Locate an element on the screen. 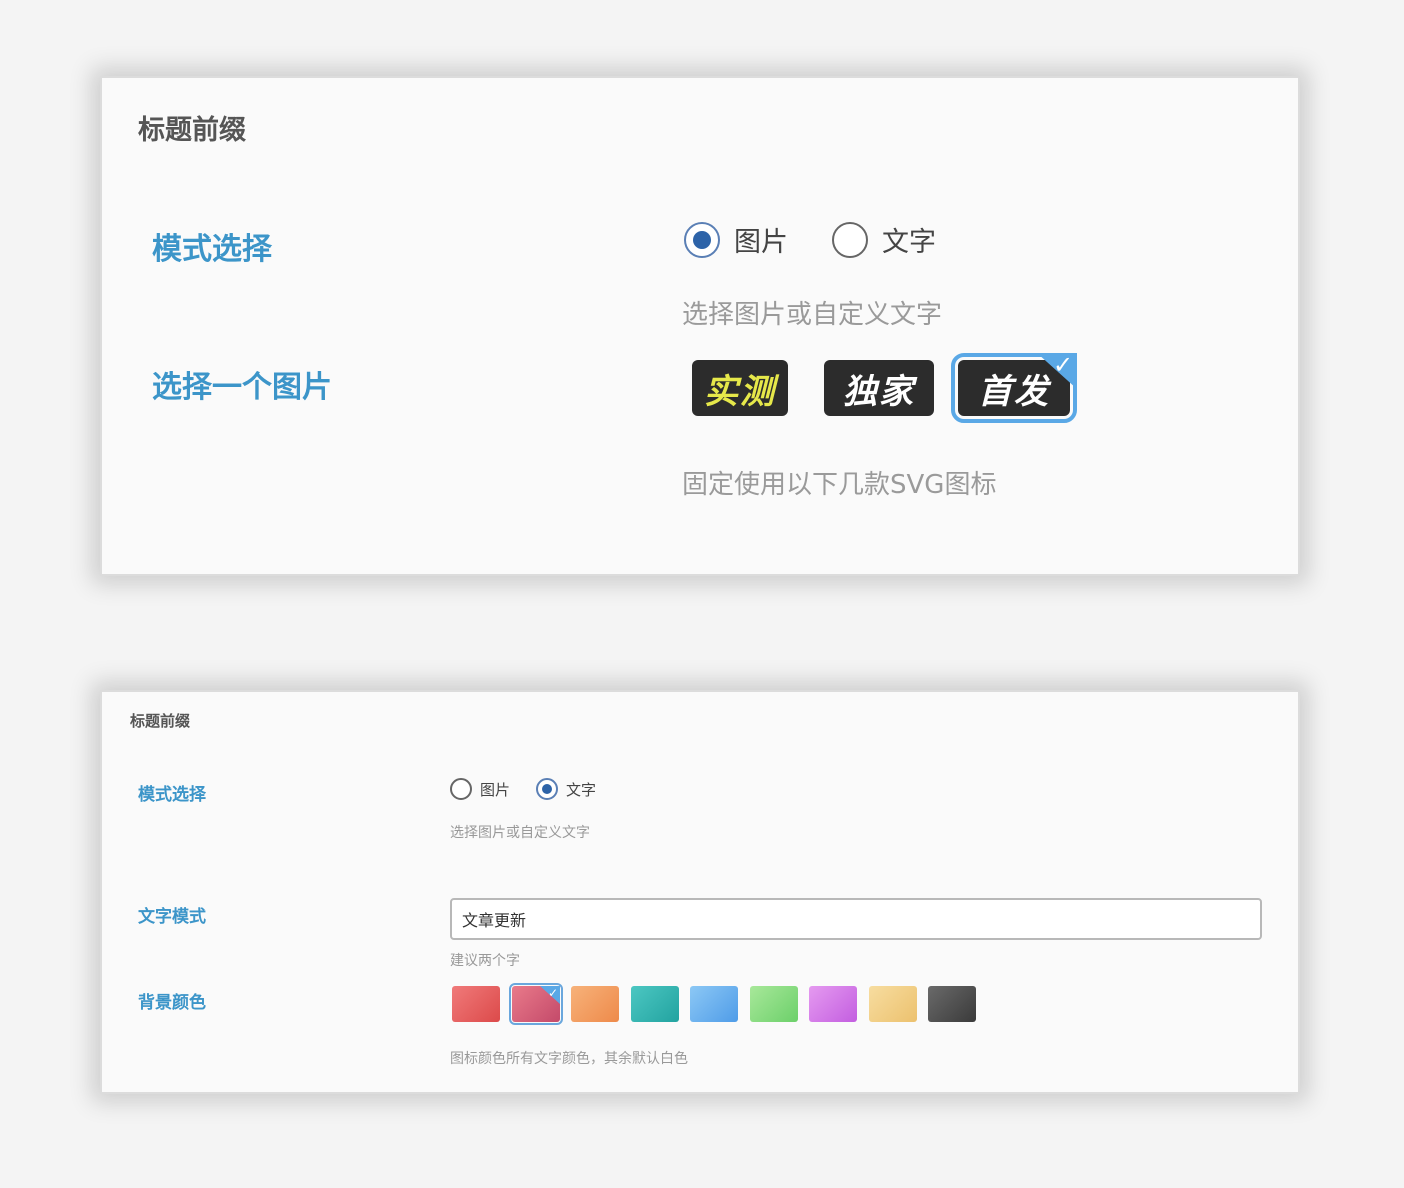  selected-check-icon: ✓ is located at coordinates (550, 995).